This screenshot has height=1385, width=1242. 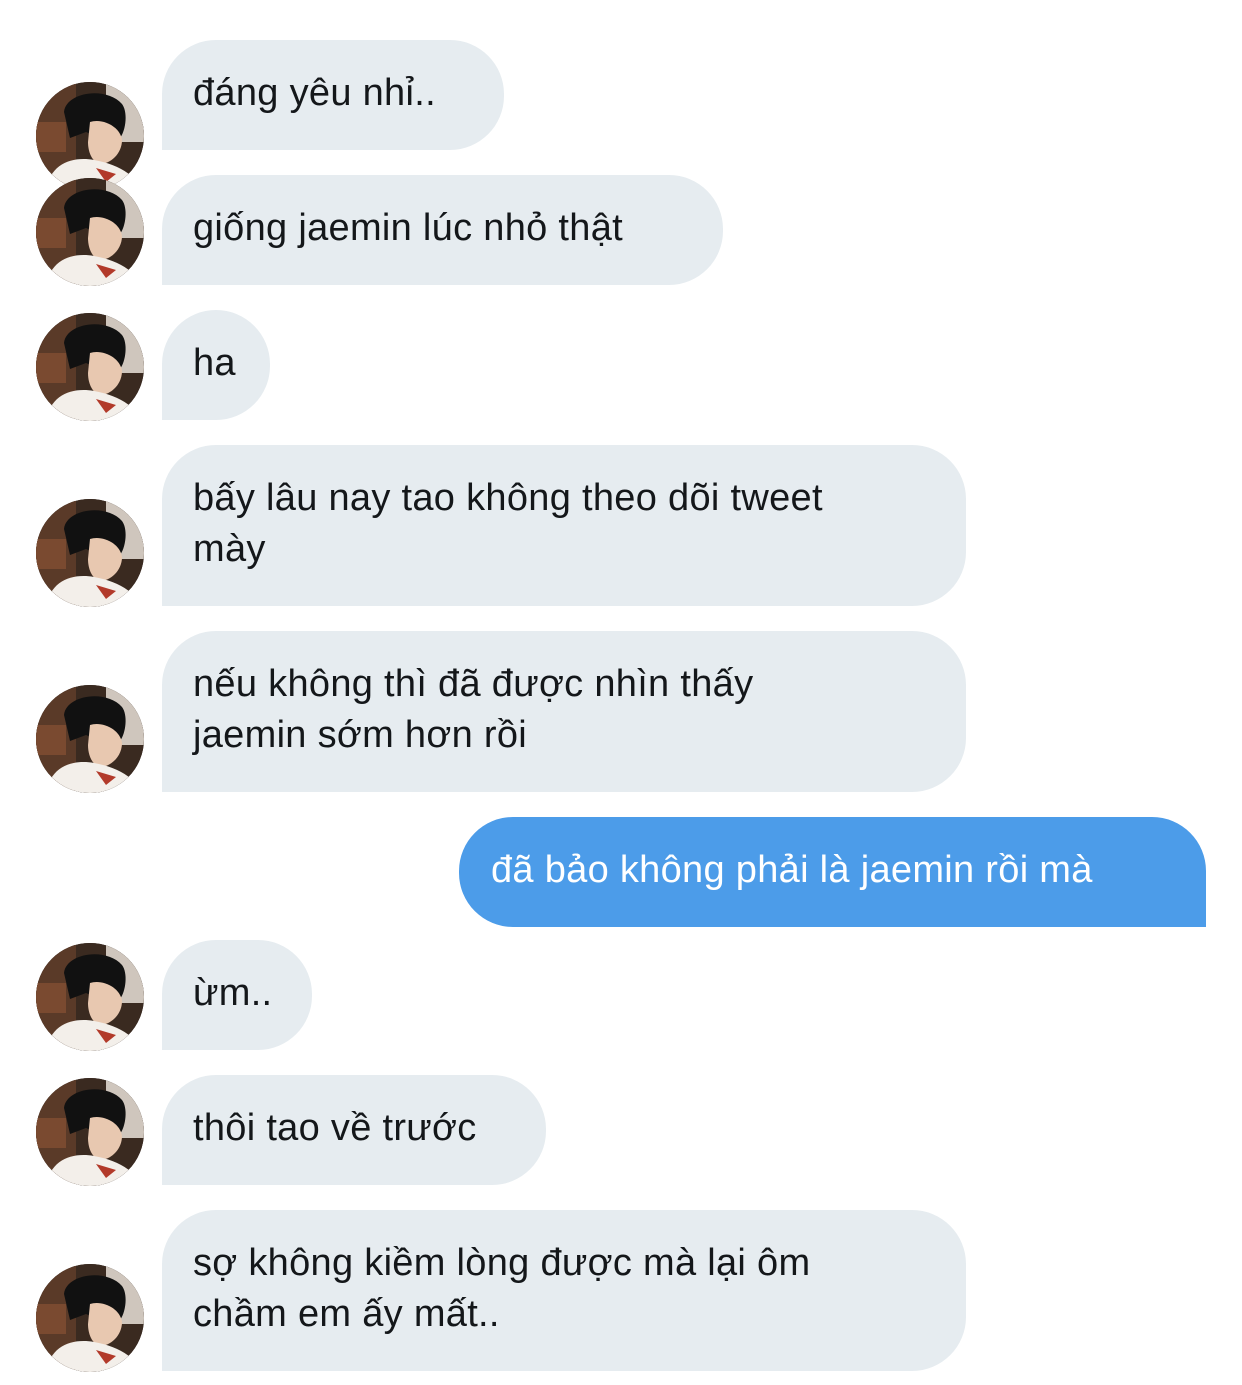 I want to click on incoming-message-bubble: giống jaemin lúc nhỏ thật, so click(x=442, y=230).